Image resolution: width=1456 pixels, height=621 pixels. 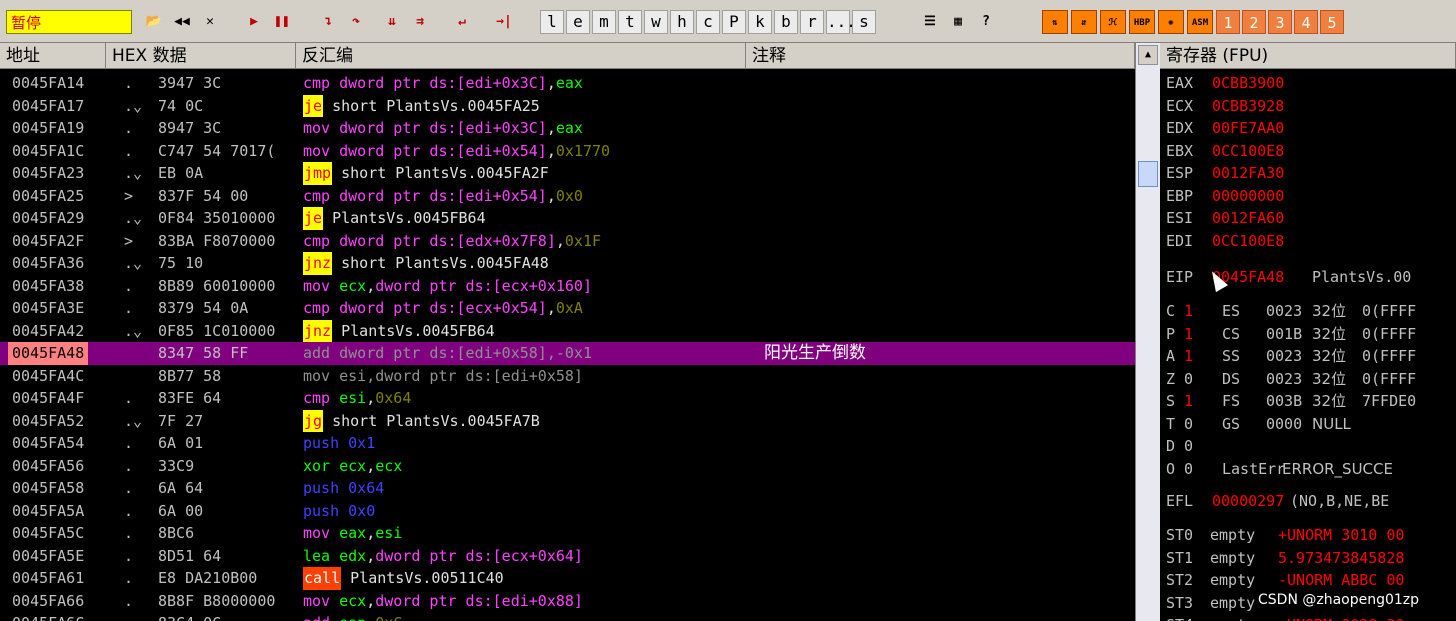 I want to click on column-header-address: 地址, so click(x=53, y=56).